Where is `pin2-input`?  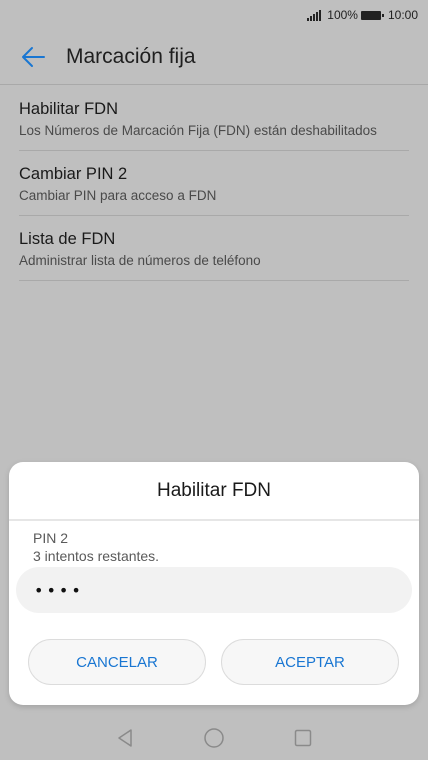
pin2-input is located at coordinates (214, 590).